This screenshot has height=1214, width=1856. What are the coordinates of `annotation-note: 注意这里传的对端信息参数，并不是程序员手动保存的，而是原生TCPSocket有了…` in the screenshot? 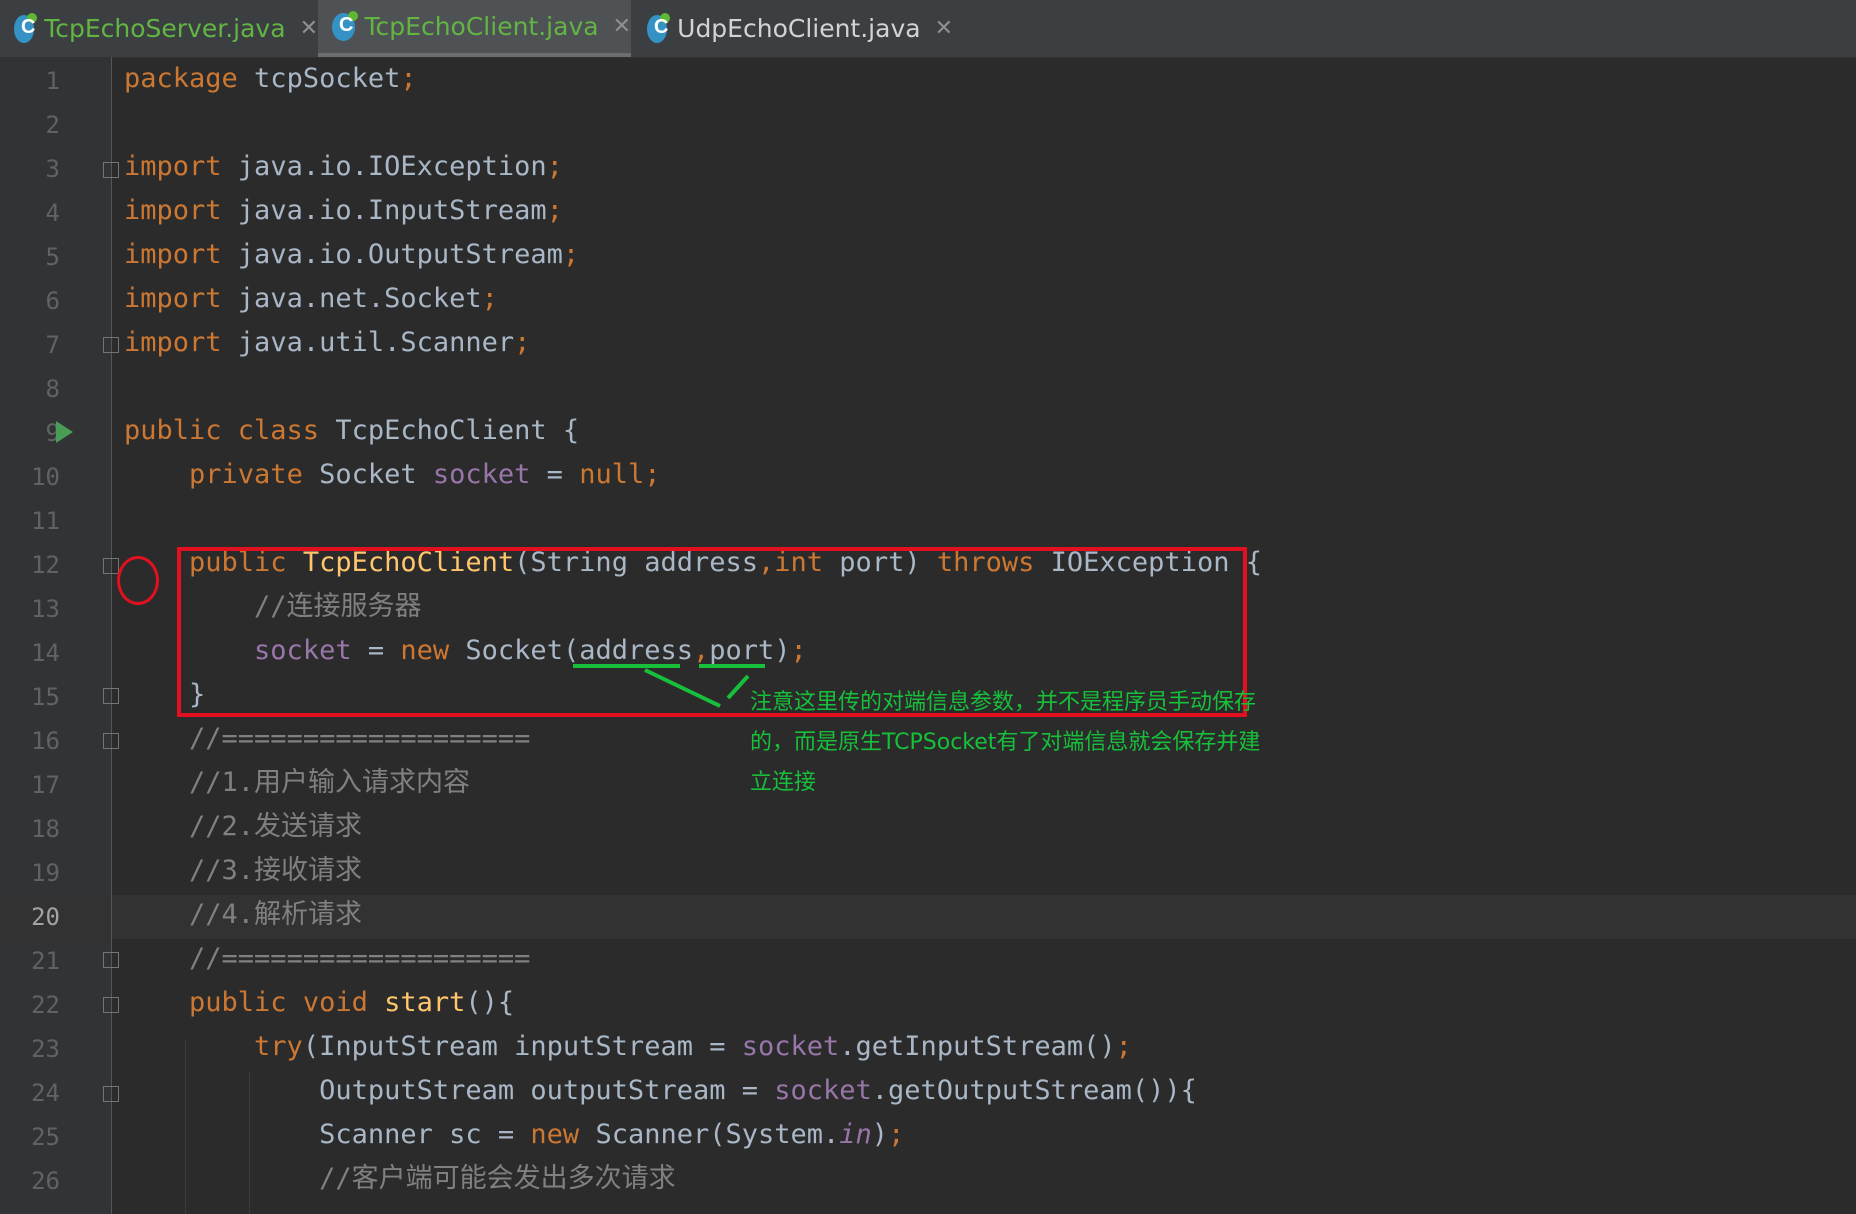 It's located at (1005, 742).